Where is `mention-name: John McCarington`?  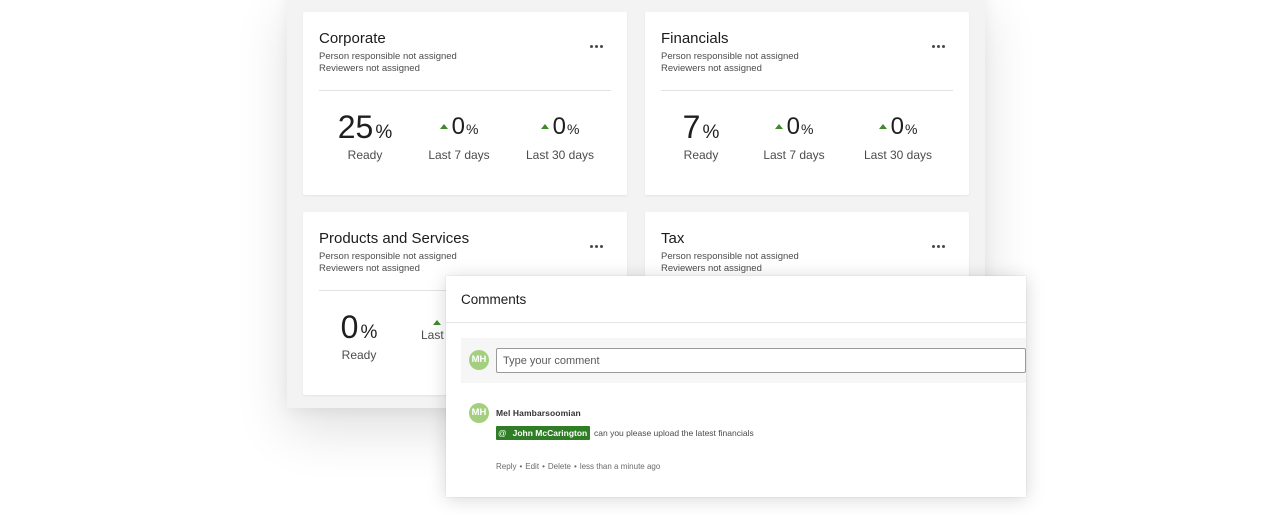 mention-name: John McCarington is located at coordinates (550, 433).